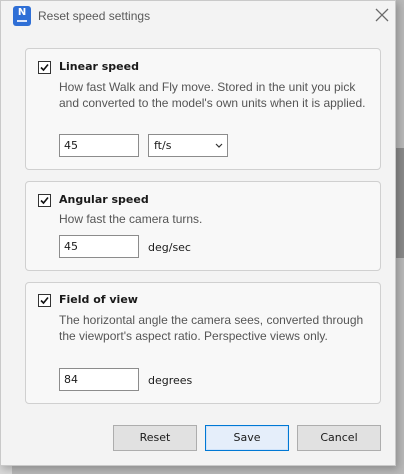  Describe the element at coordinates (339, 438) in the screenshot. I see `cancel-button: Cancel` at that location.